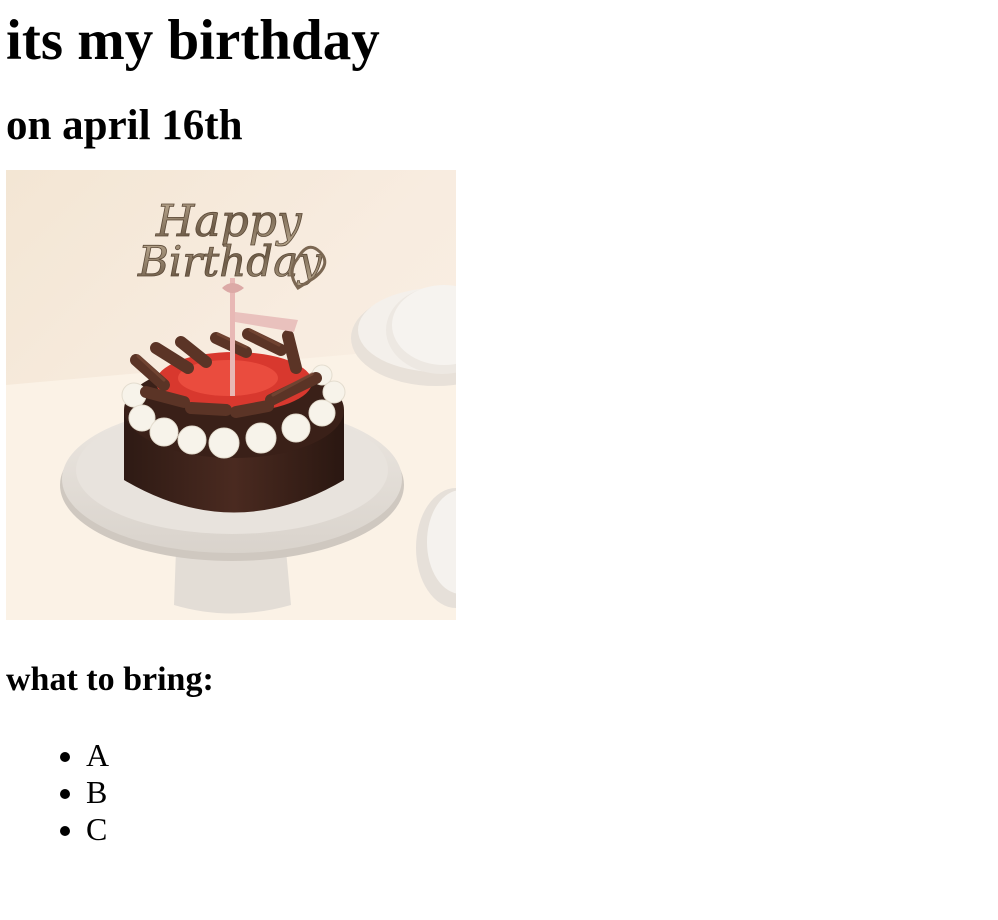  I want to click on page-title: its my birthday, so click(193, 40).